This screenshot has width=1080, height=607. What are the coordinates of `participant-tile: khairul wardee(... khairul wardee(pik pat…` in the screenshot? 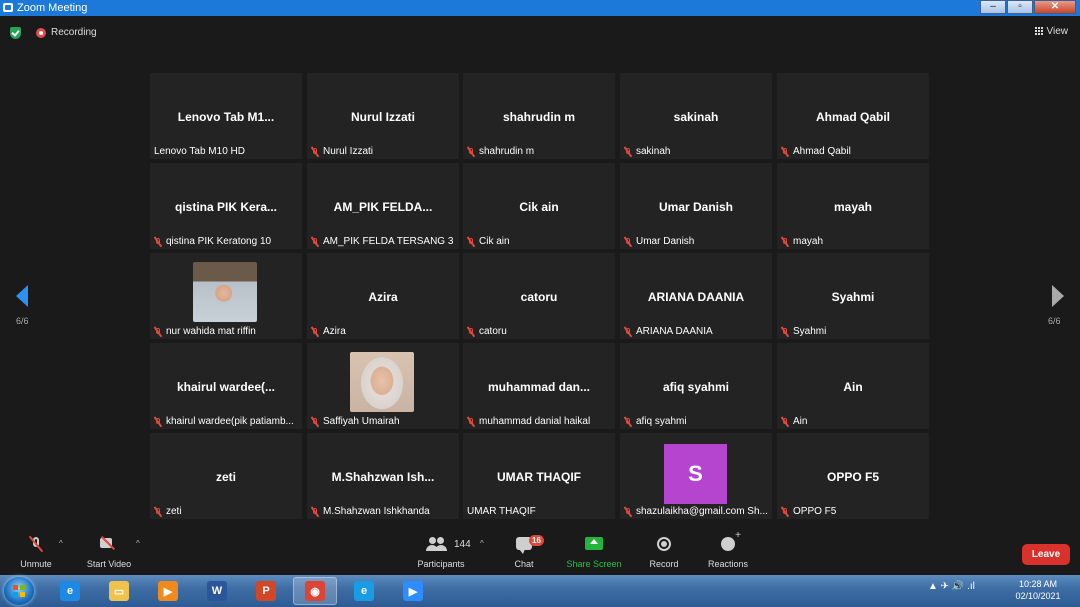 It's located at (226, 386).